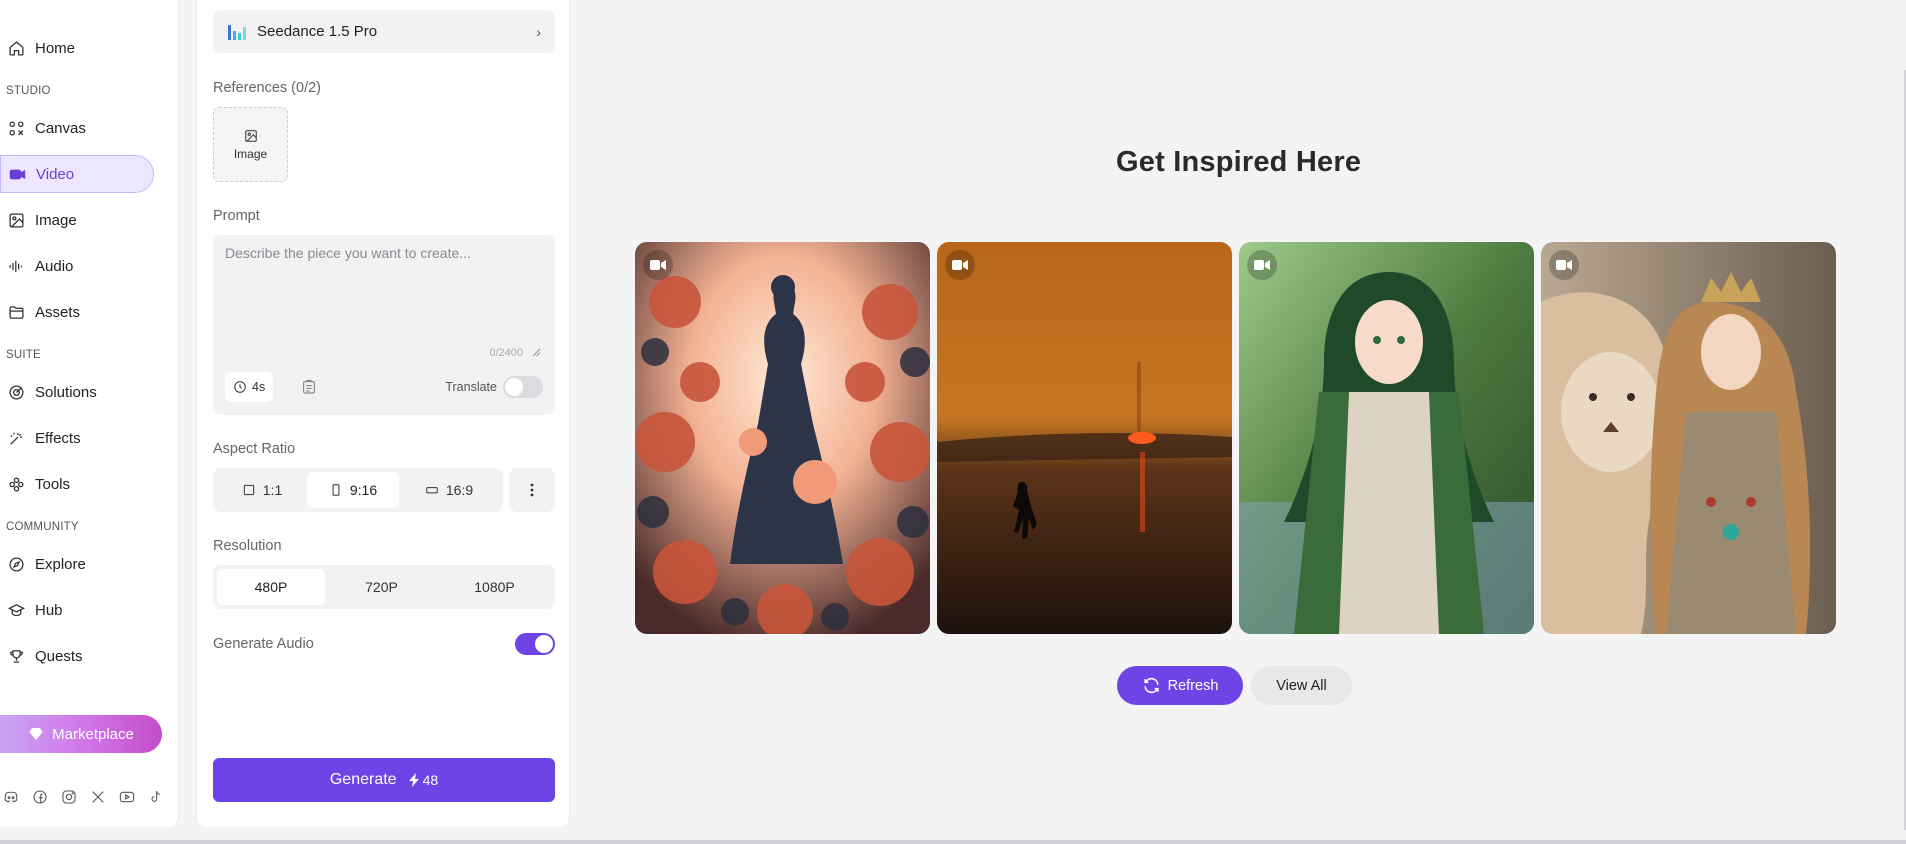 This screenshot has height=844, width=1906. Describe the element at coordinates (16, 392) in the screenshot. I see `solutions-icon` at that location.